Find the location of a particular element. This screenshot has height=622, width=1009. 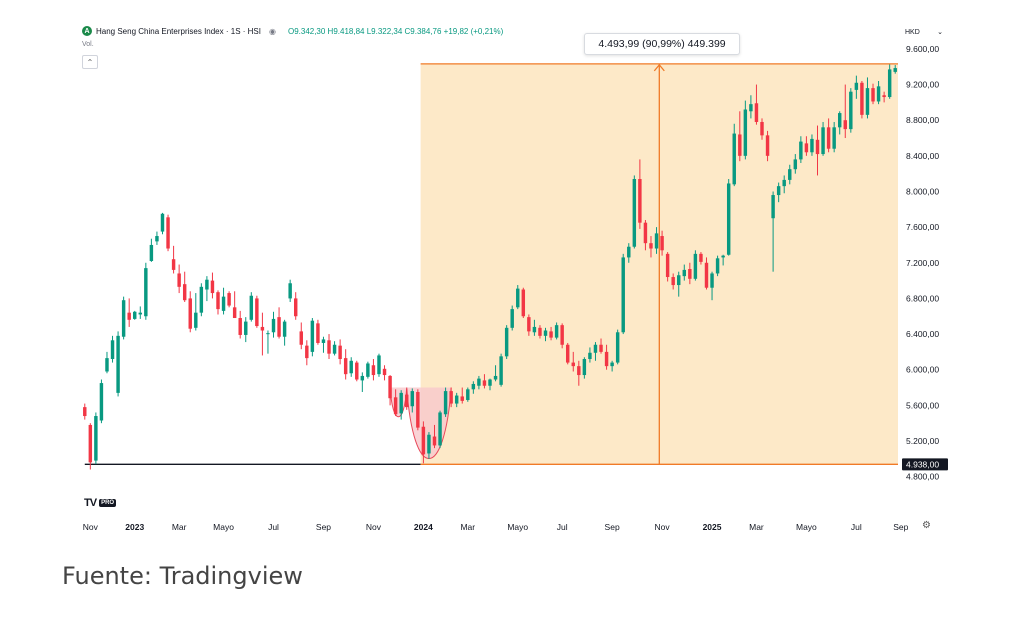

last-price-label: 4.938,00 is located at coordinates (922, 464).